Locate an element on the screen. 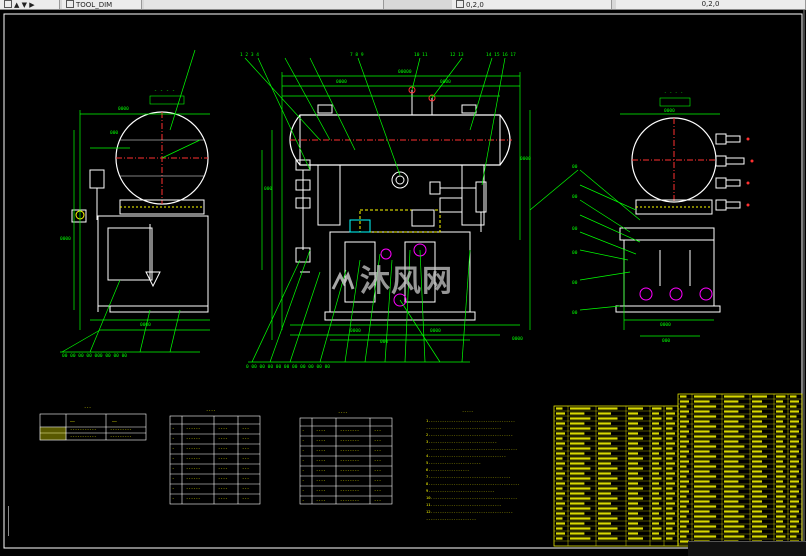 The image size is (806, 556). tab-nav: ▲ ▼ ▶ is located at coordinates (30, 4).